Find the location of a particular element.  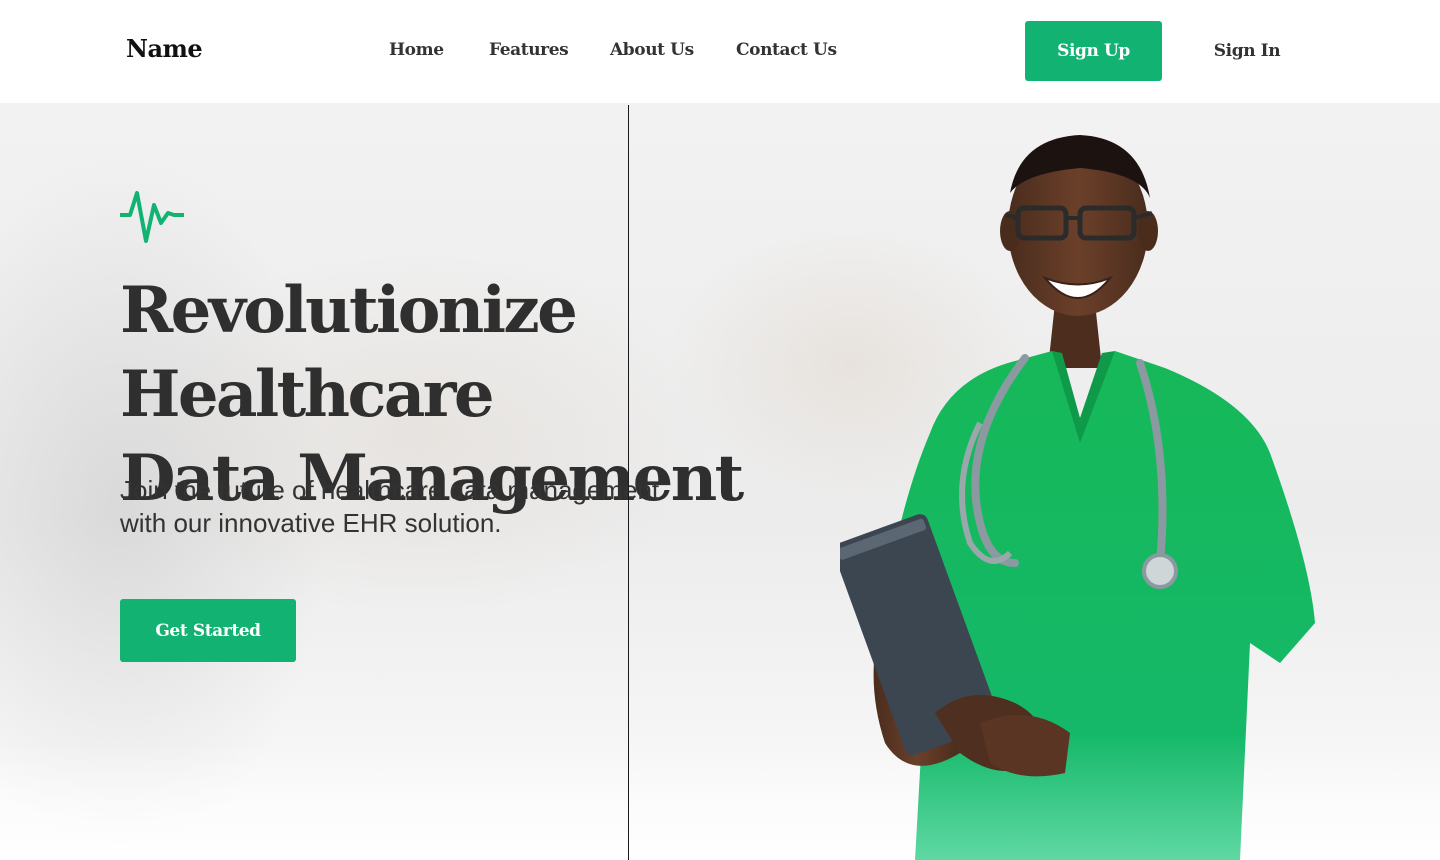

nav-about-us: About Us is located at coordinates (652, 50).